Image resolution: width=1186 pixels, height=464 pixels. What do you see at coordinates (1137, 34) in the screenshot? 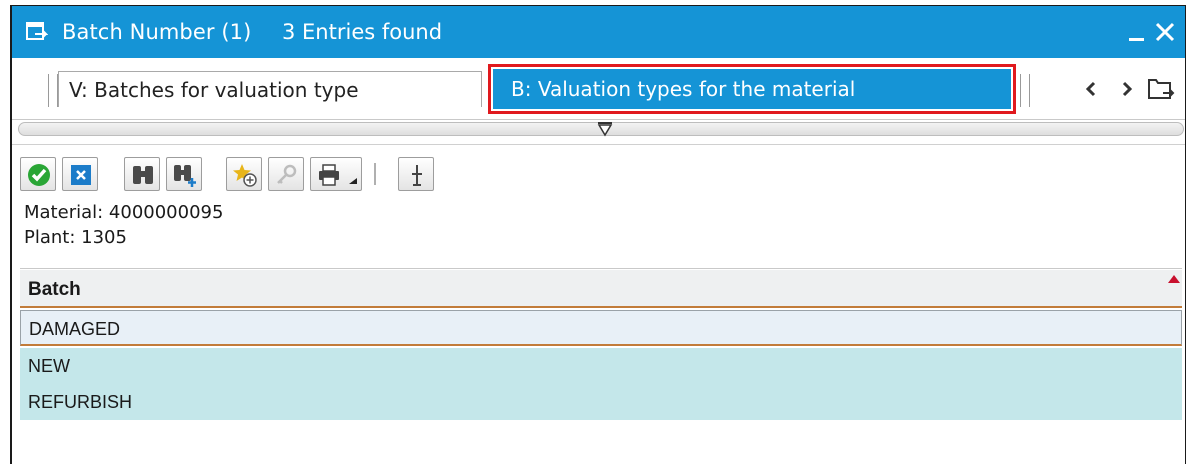
I see `minimize-icon` at bounding box center [1137, 34].